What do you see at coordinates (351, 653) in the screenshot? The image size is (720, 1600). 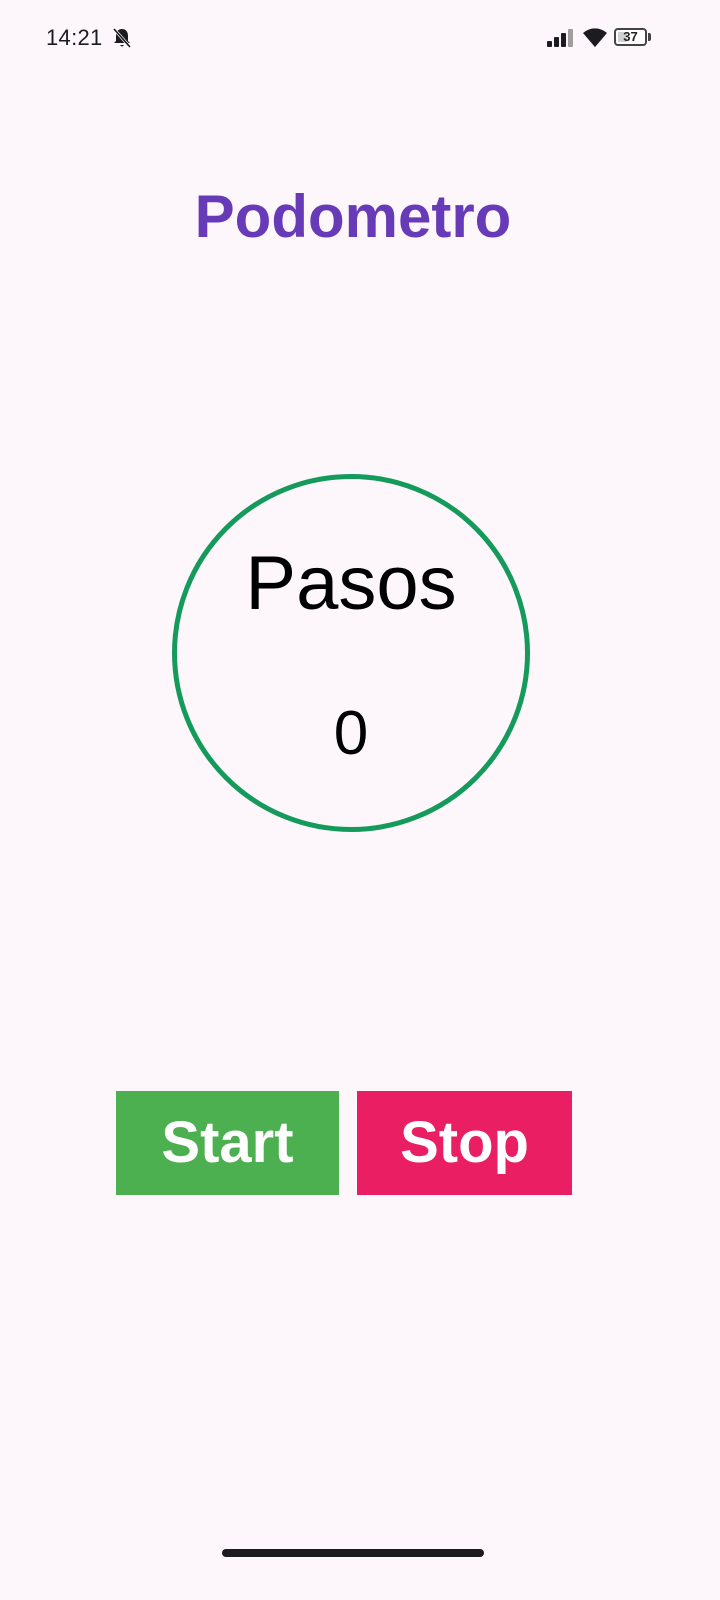 I see `step-counter-circle: Pasos 0` at bounding box center [351, 653].